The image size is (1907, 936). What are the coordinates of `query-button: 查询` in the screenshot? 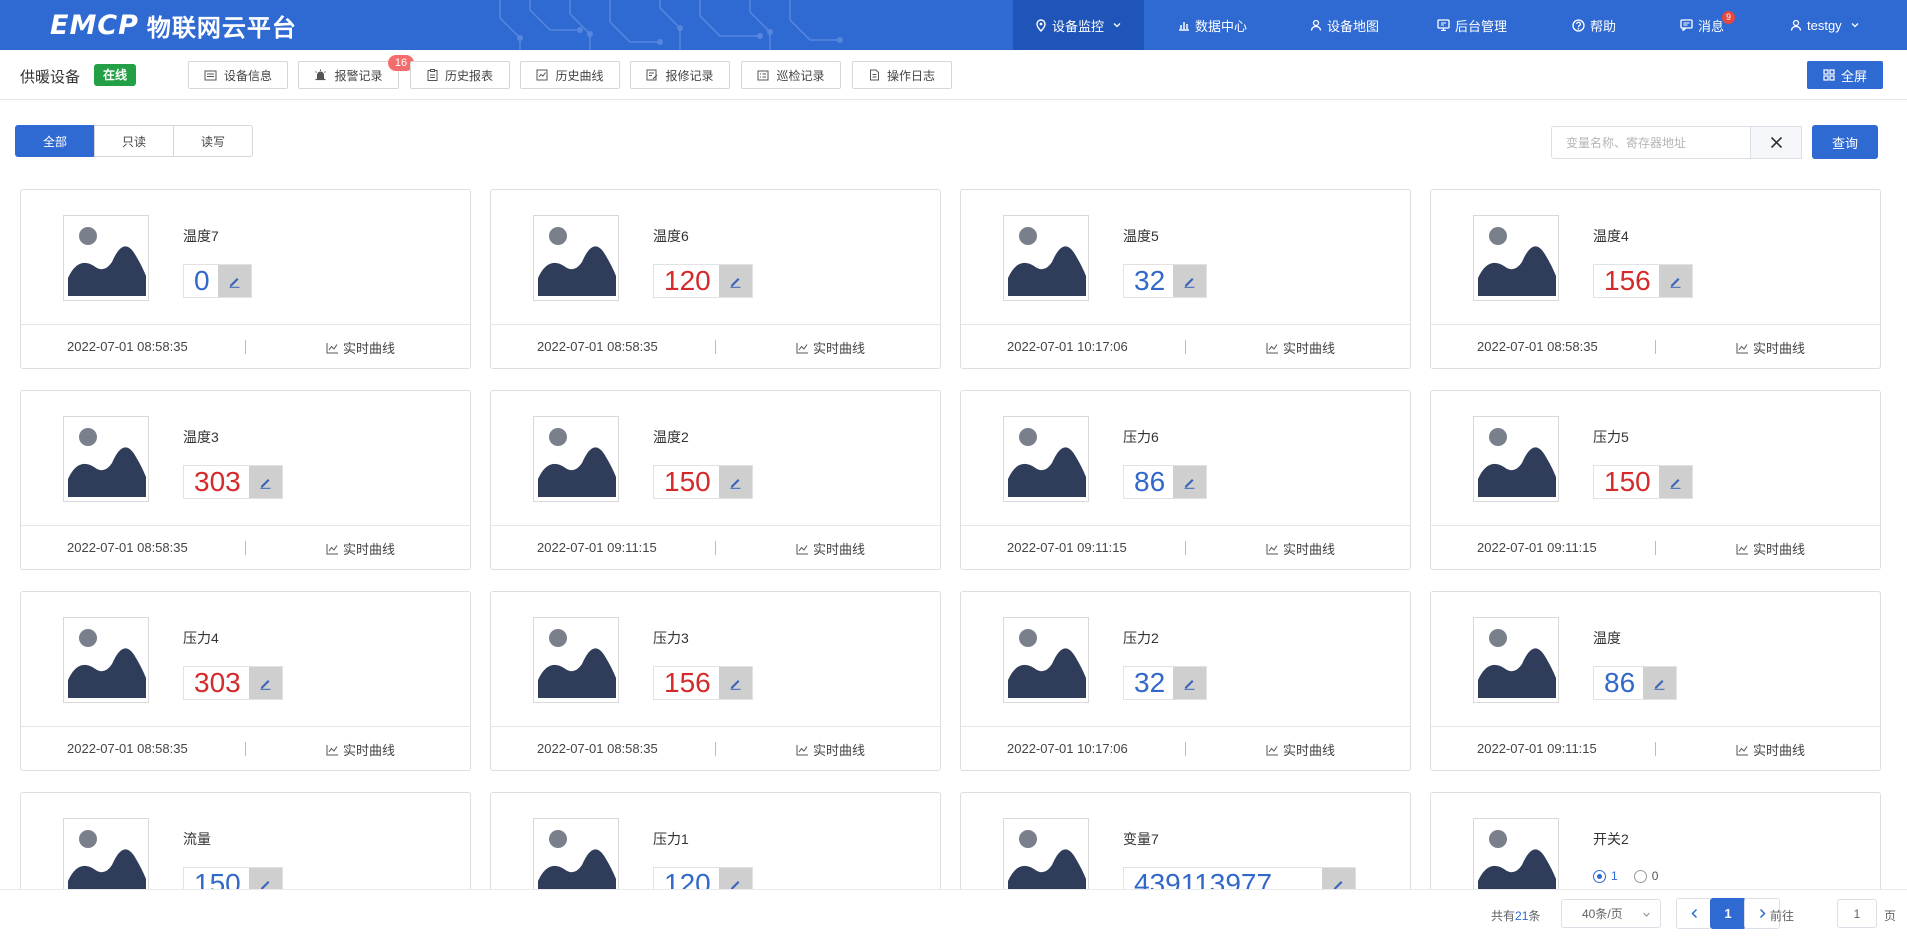 It's located at (1845, 142).